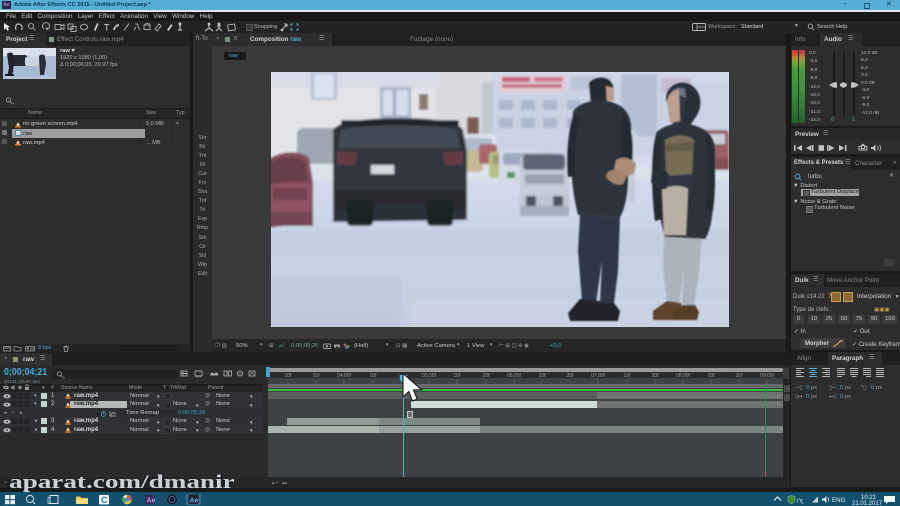 Image resolution: width=900 pixels, height=506 pixels. What do you see at coordinates (107, 28) in the screenshot?
I see `svg-text: T` at bounding box center [107, 28].